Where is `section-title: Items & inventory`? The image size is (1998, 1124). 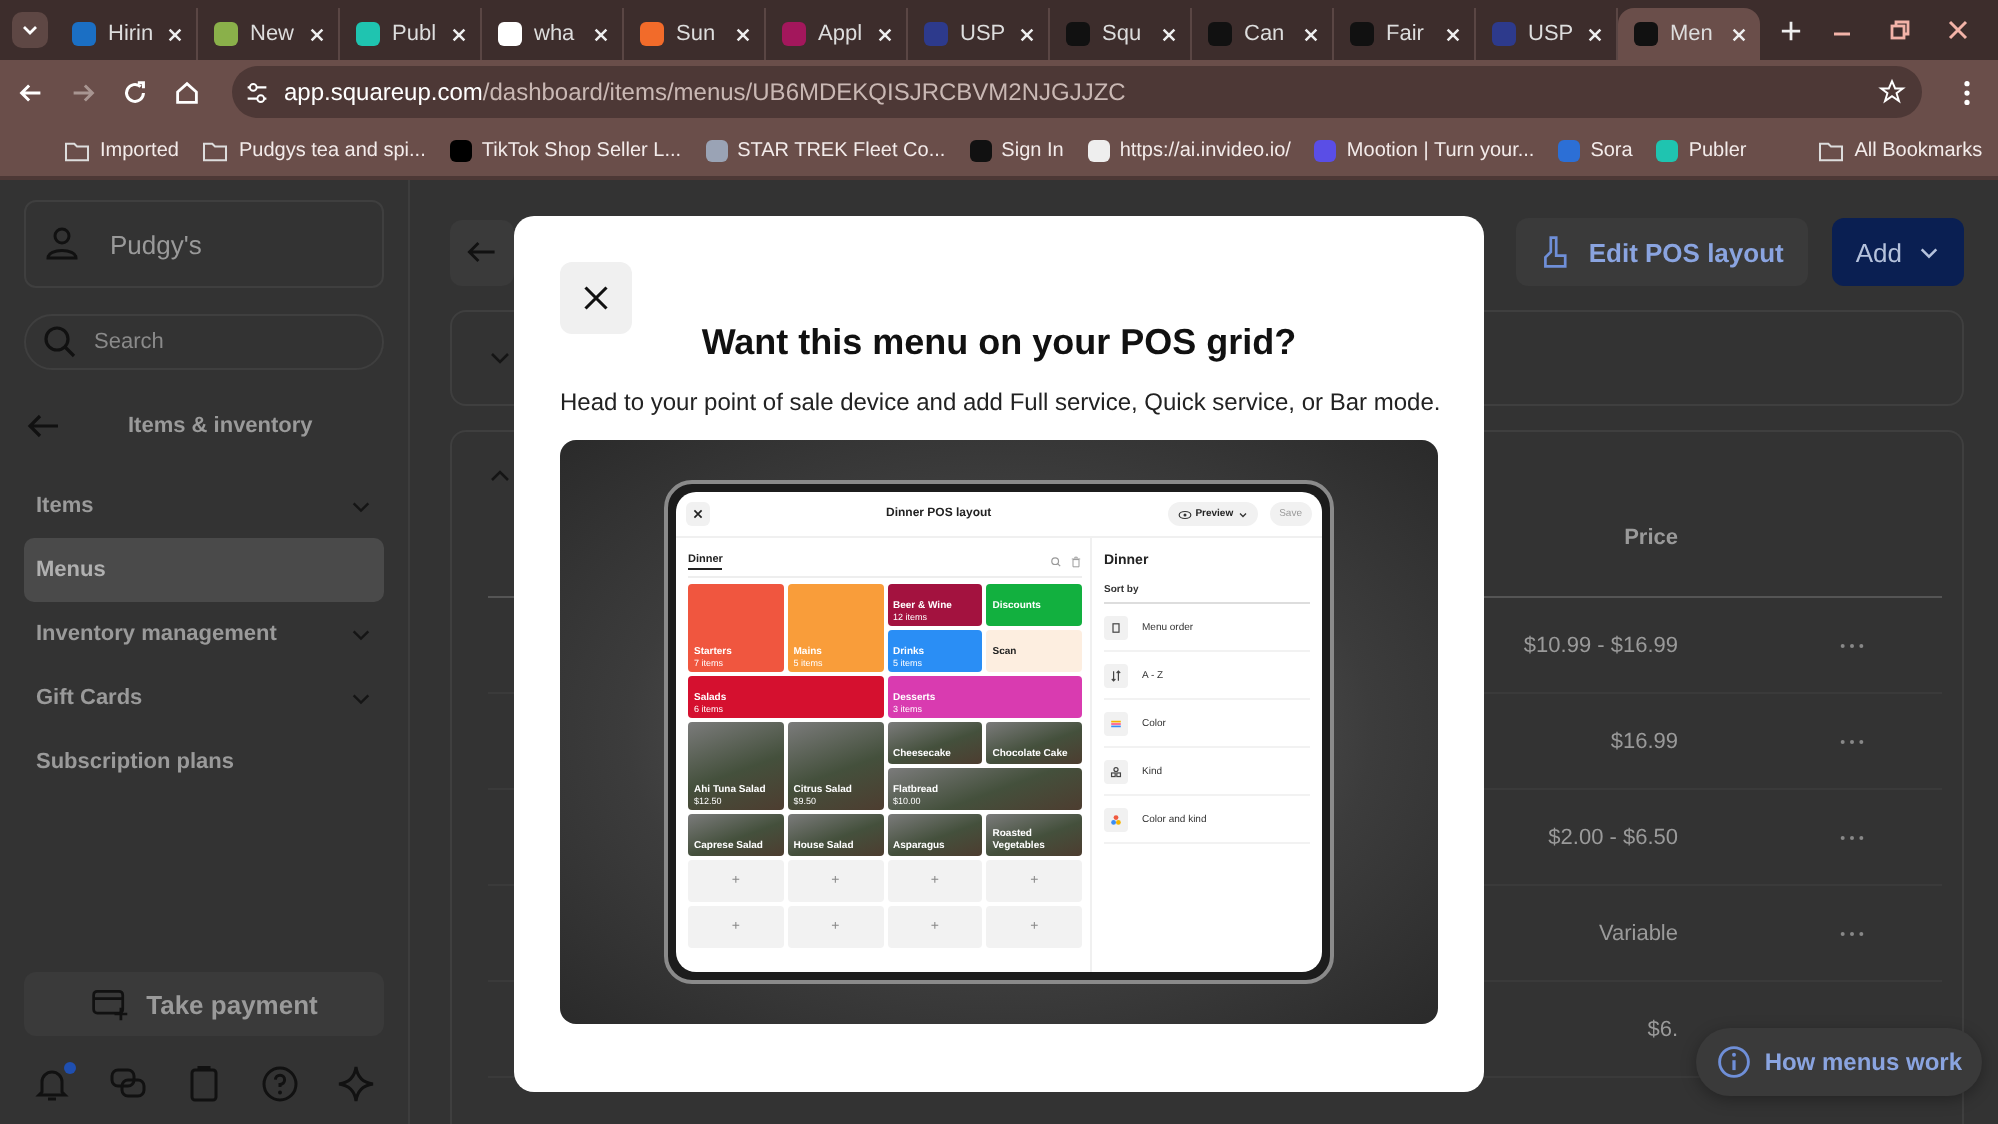 section-title: Items & inventory is located at coordinates (220, 426).